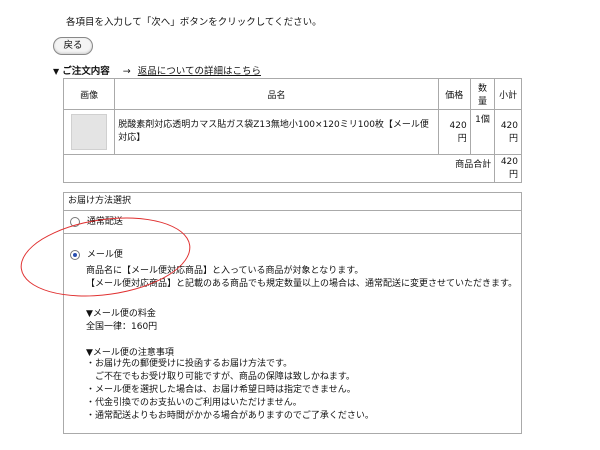 This screenshot has height=450, width=600. What do you see at coordinates (454, 132) in the screenshot?
I see `product-price: 420円` at bounding box center [454, 132].